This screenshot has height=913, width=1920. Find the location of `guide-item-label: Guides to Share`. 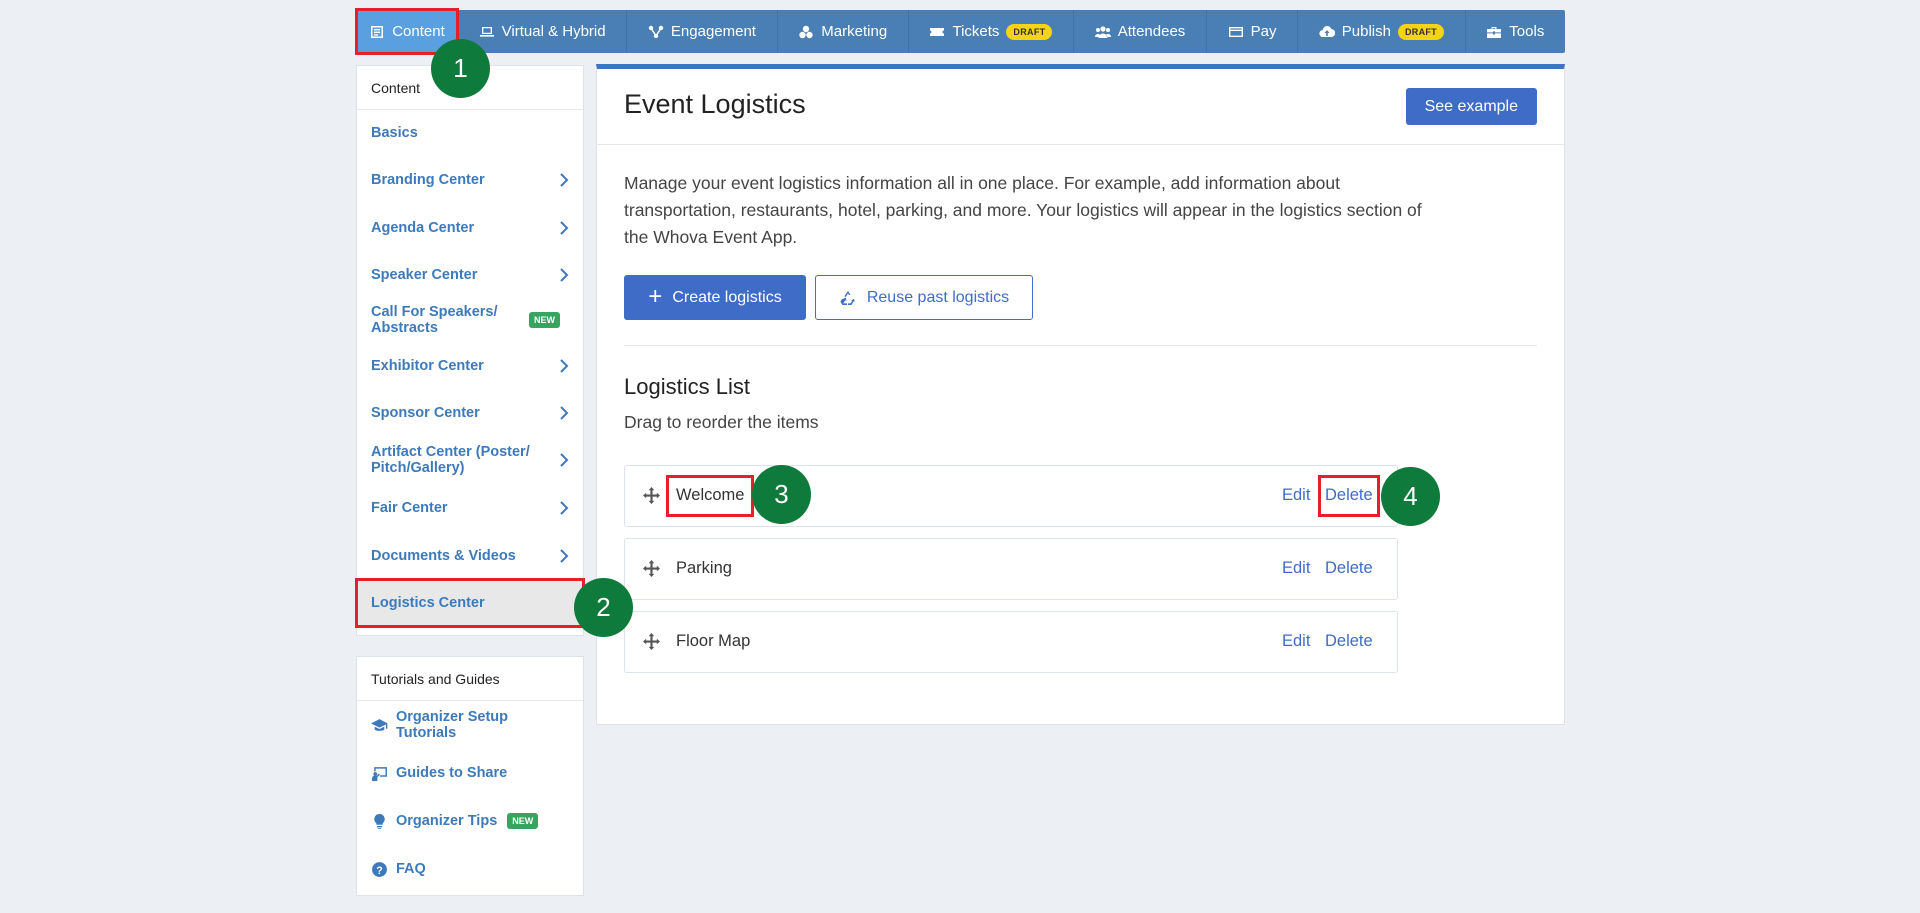

guide-item-label: Guides to Share is located at coordinates (452, 773).